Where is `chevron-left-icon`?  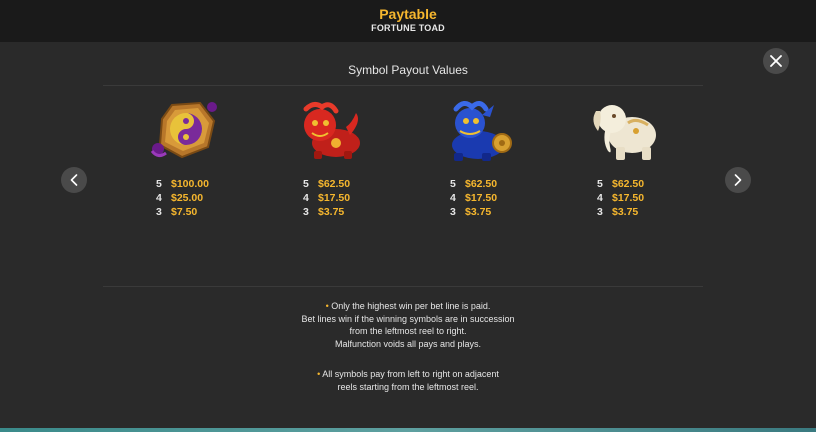
chevron-left-icon is located at coordinates (74, 180).